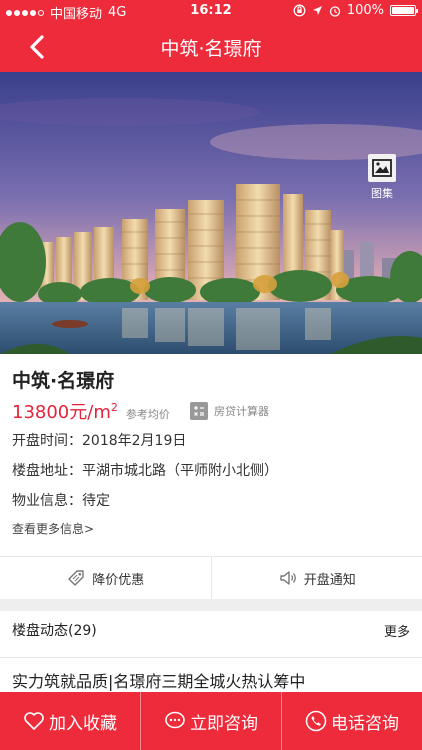 The height and width of the screenshot is (750, 422). I want to click on dynamics-header: 楼盘动态(29) 更多, so click(211, 629).